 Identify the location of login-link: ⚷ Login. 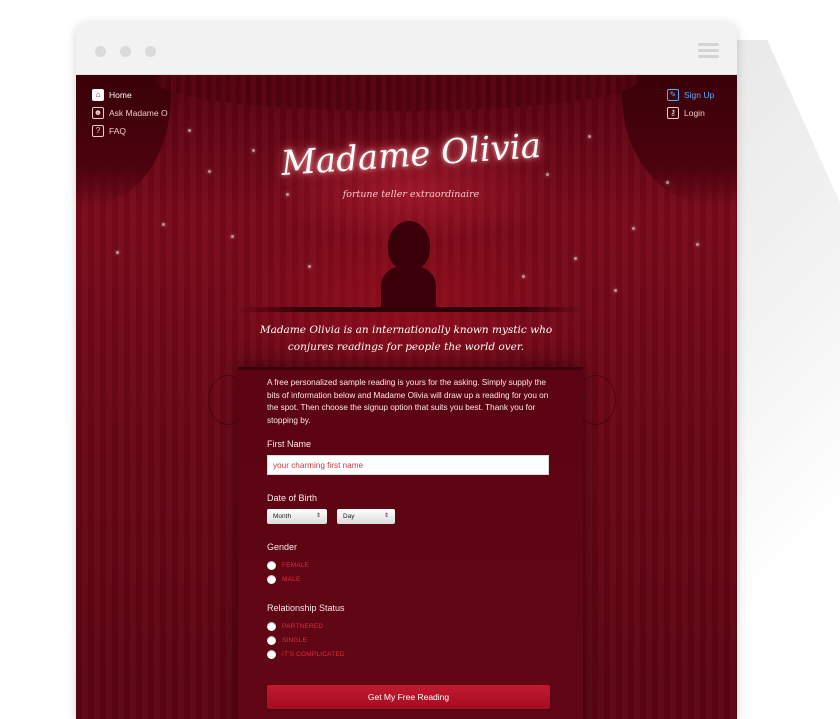
(690, 113).